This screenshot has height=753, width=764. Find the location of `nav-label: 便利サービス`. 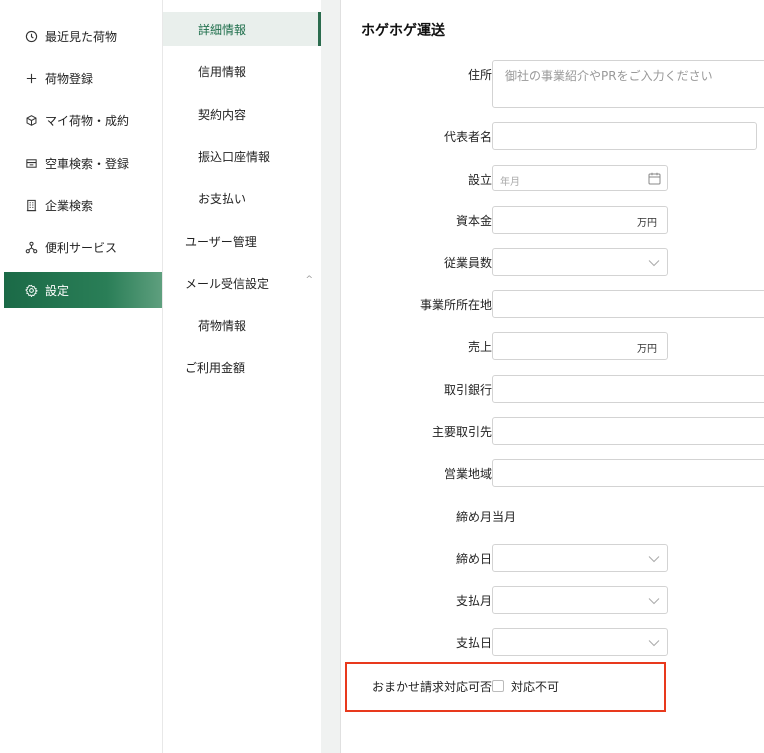

nav-label: 便利サービス is located at coordinates (81, 247).